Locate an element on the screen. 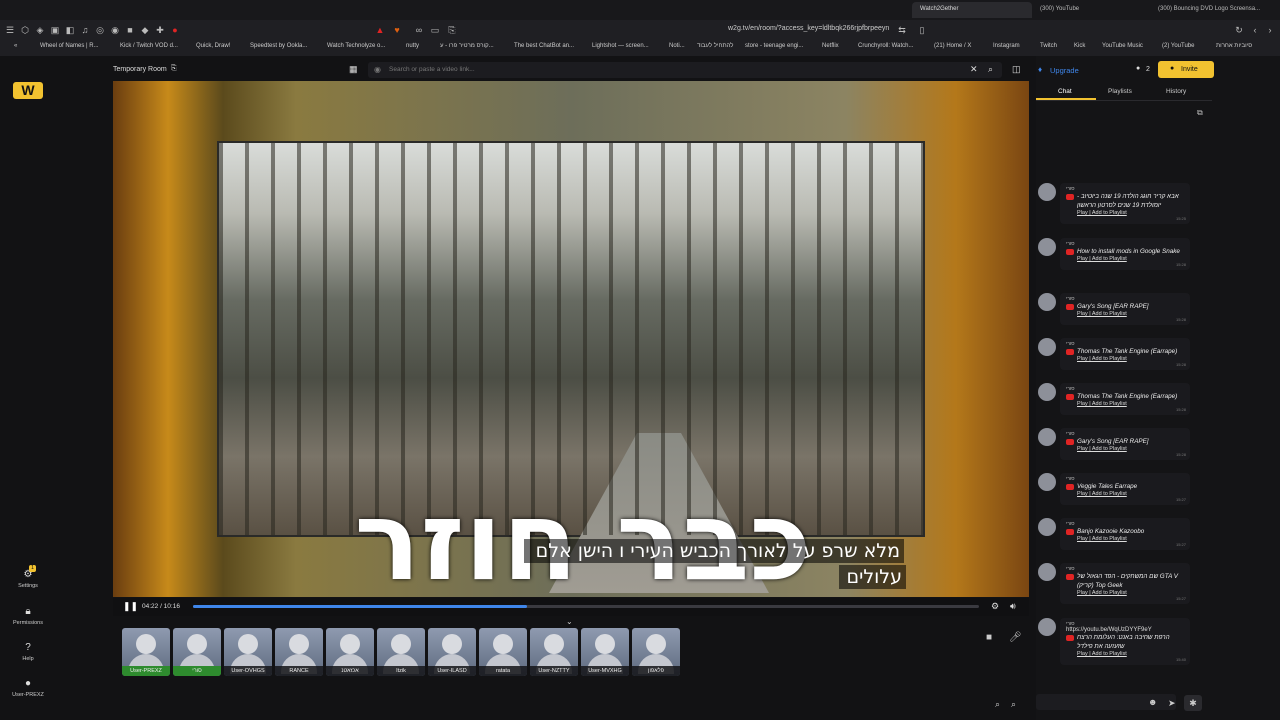 The image size is (1280, 720). volume-icon: 🔊︎ is located at coordinates (1013, 606).